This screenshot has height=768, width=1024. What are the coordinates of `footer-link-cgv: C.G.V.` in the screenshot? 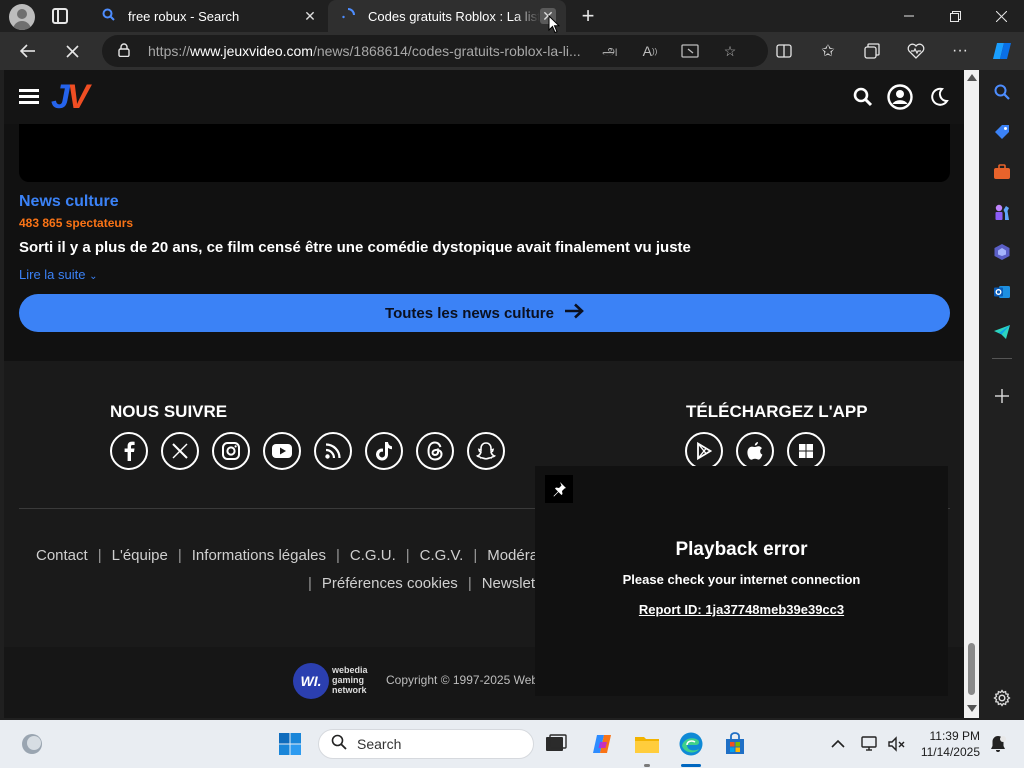 It's located at (442, 555).